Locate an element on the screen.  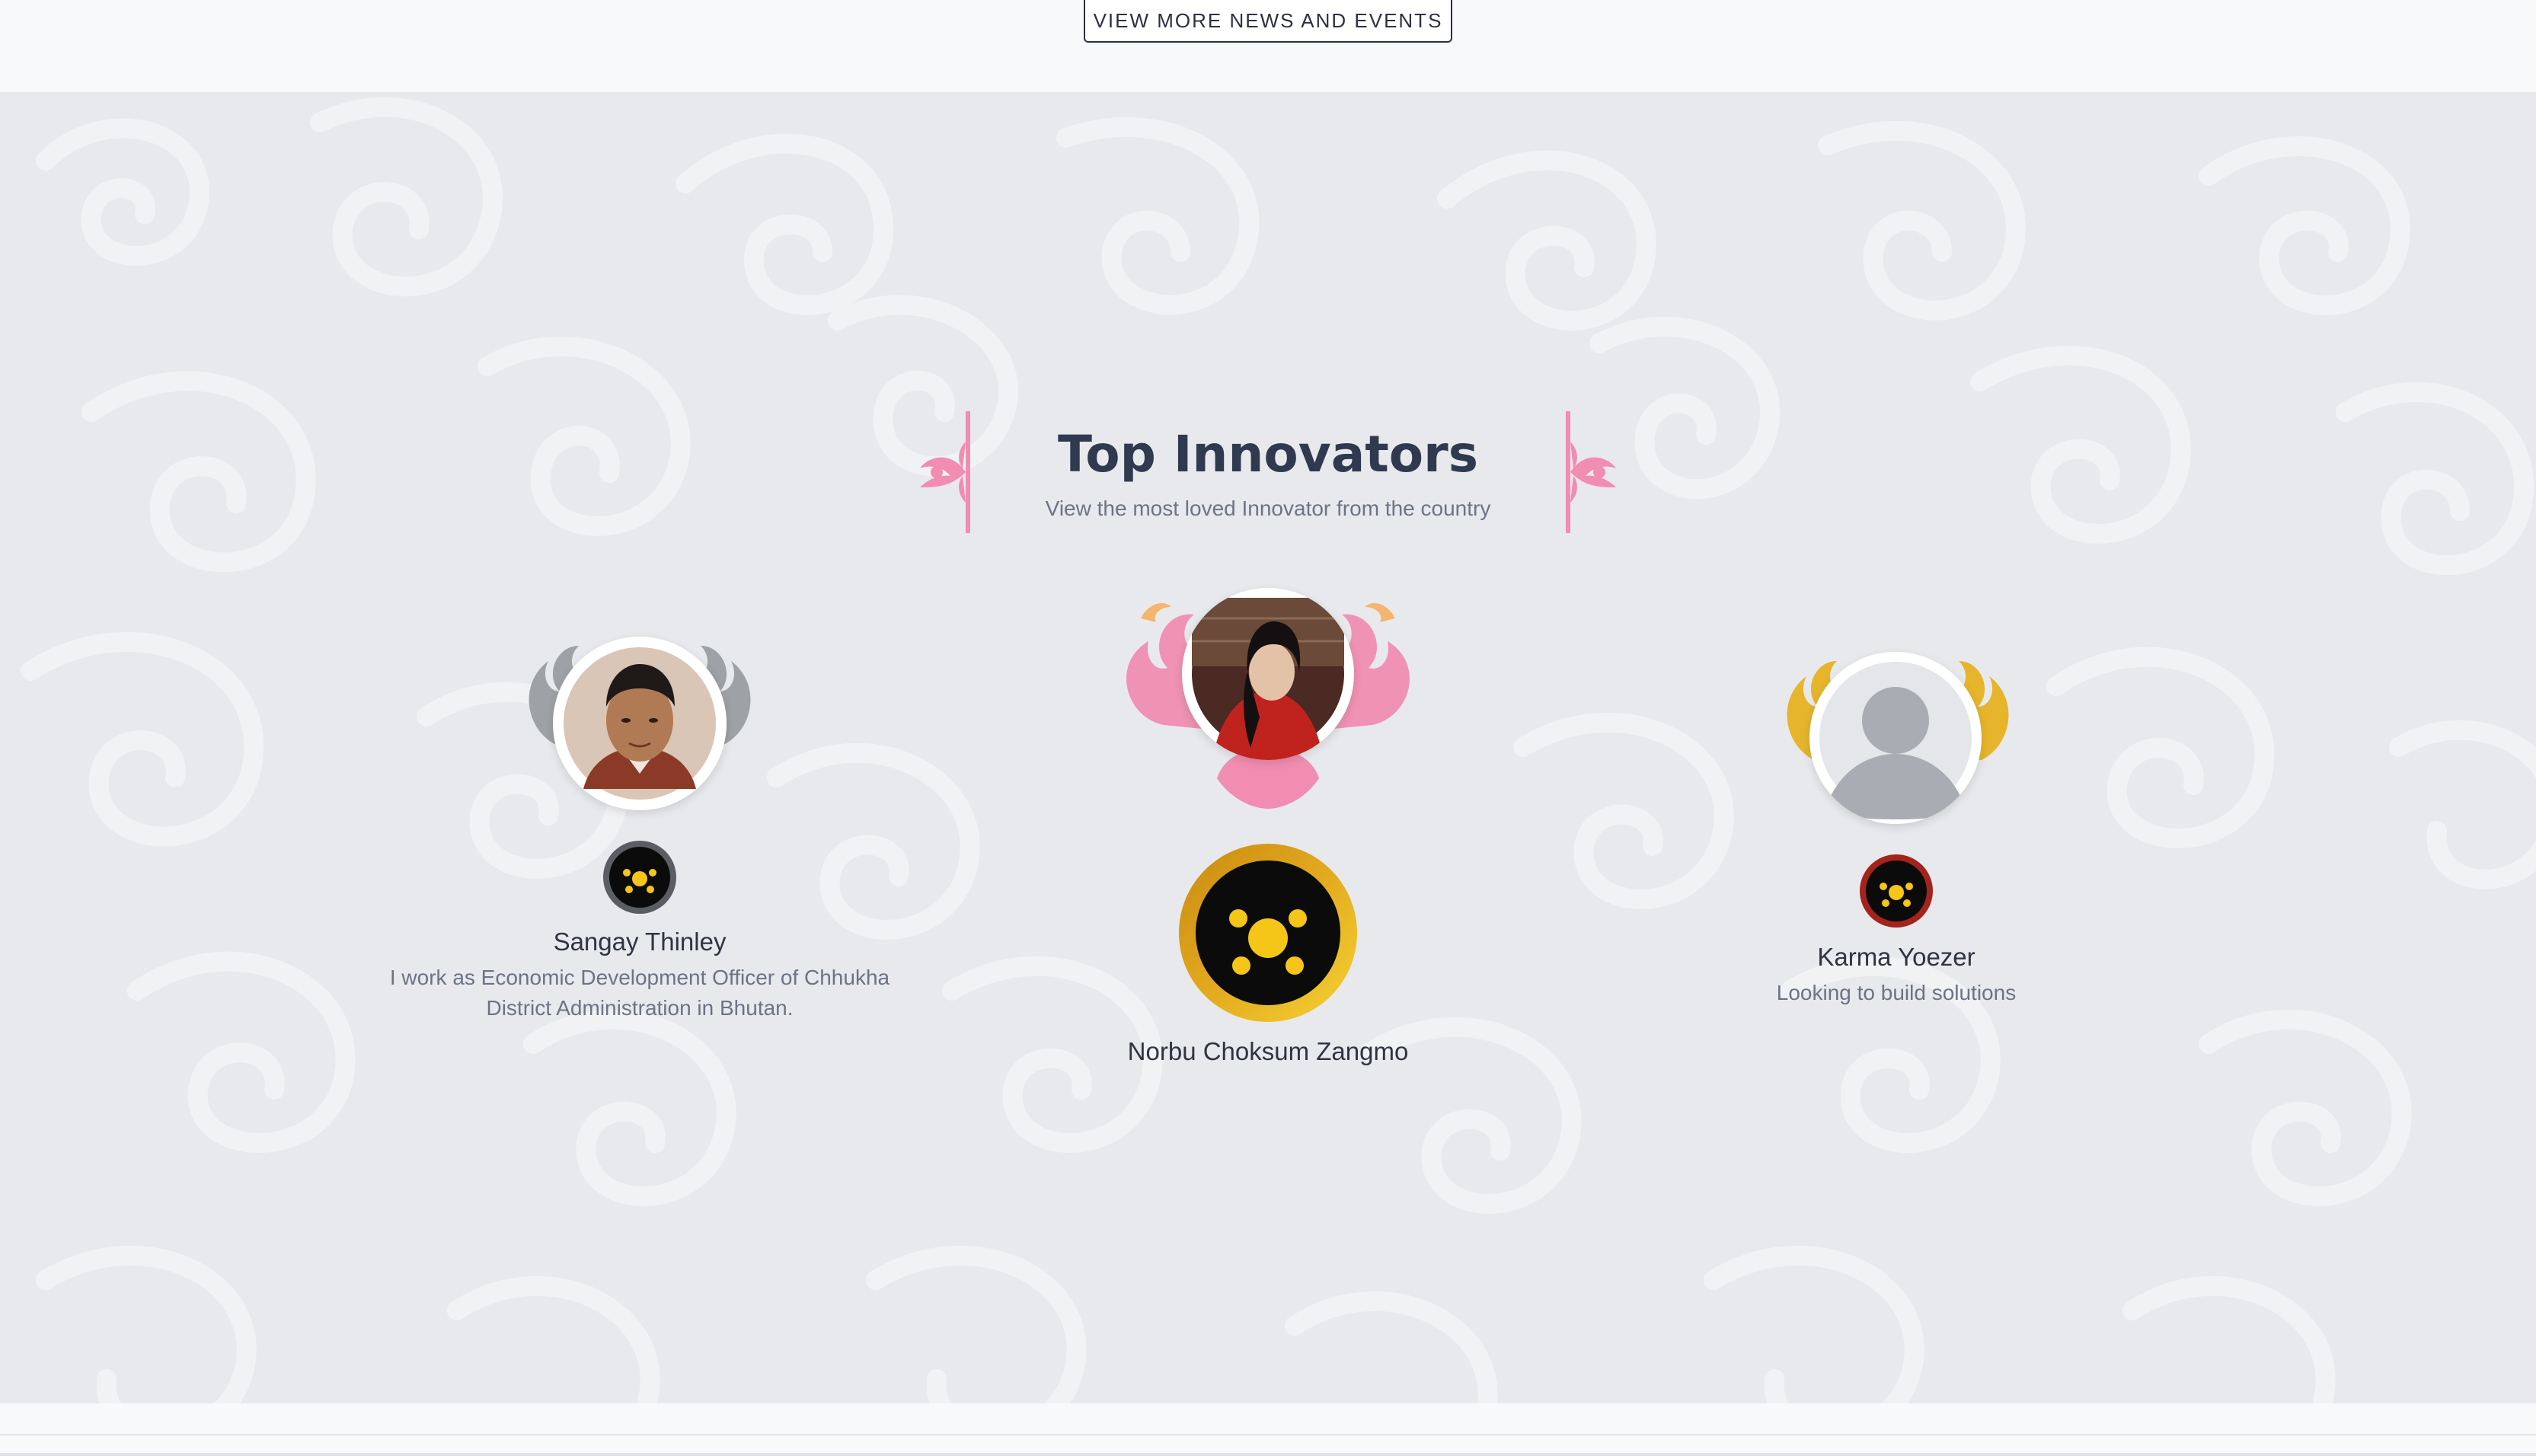
innovator-bio-line: District Administration in Bhutan. is located at coordinates (640, 1008).